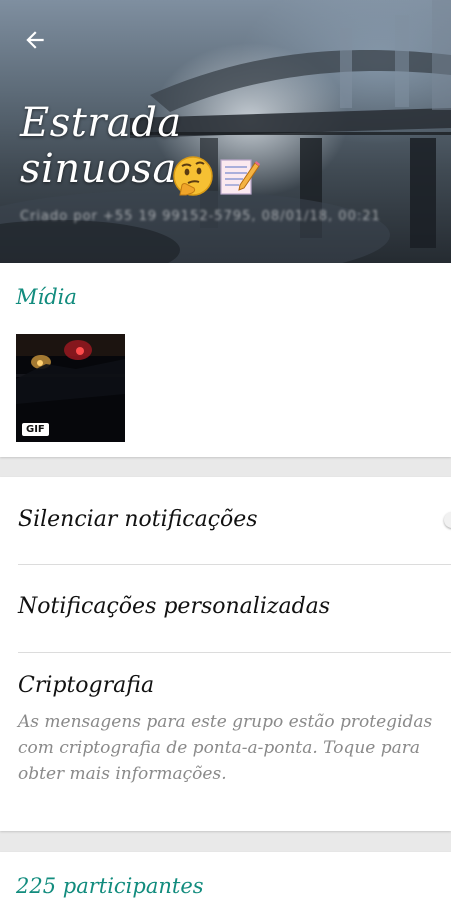 The width and height of the screenshot is (451, 913). I want to click on media-gif-thumbnail: GIF, so click(70, 388).